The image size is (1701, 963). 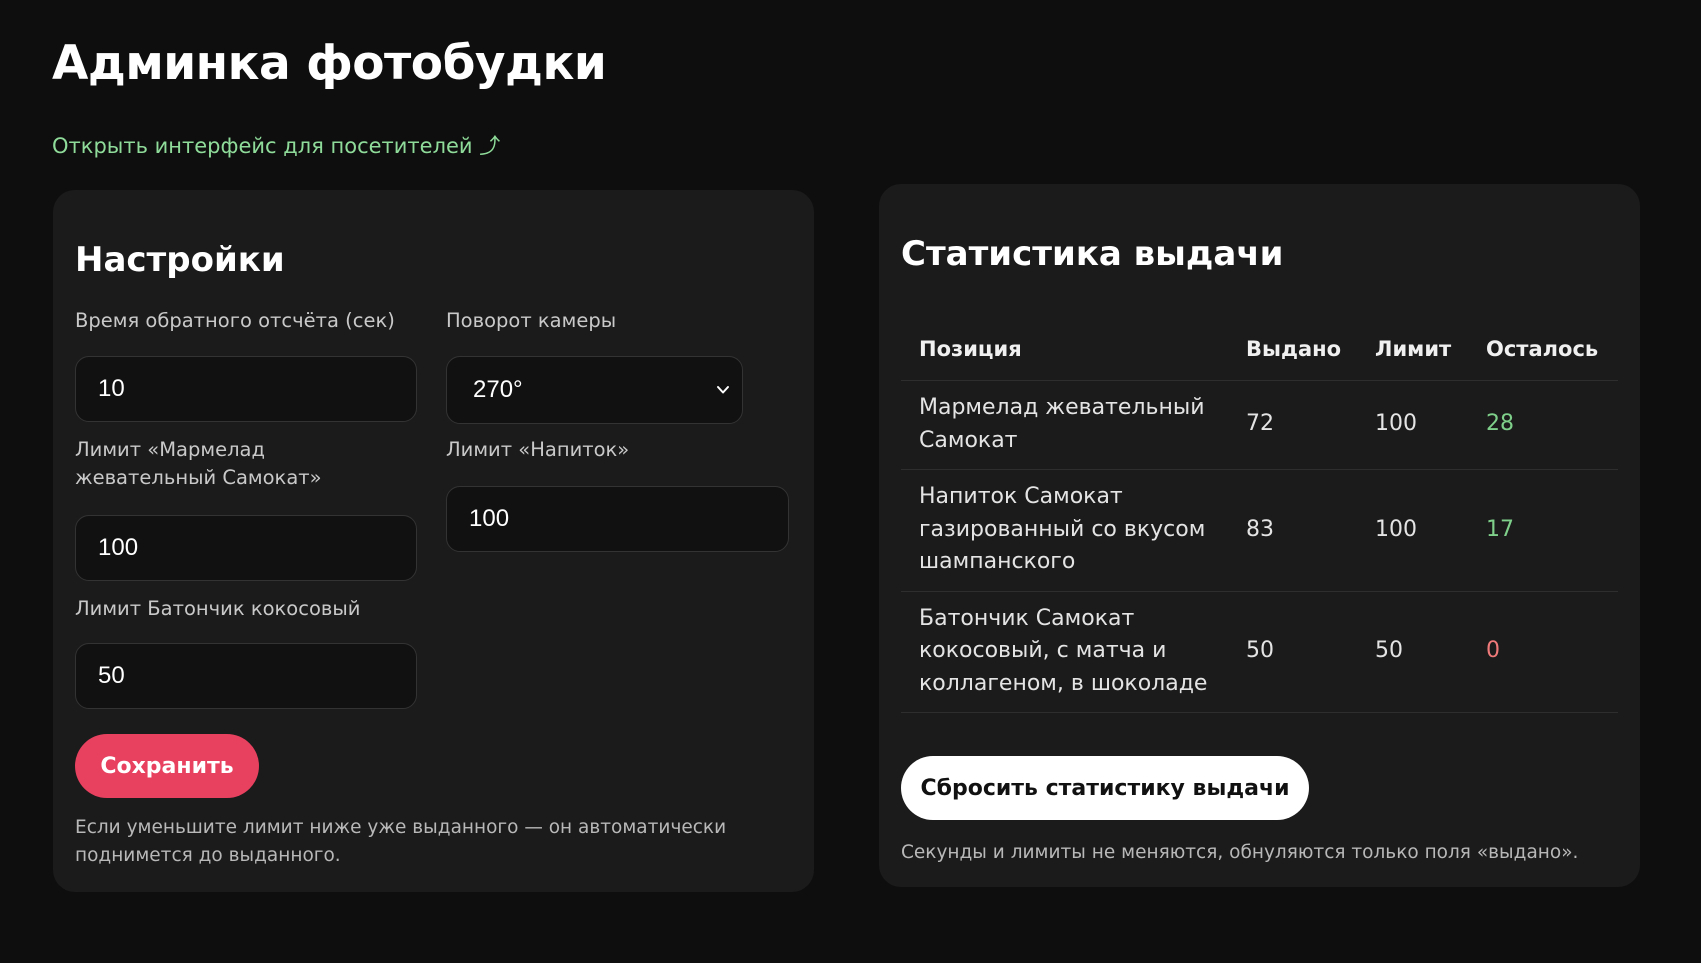 What do you see at coordinates (180, 260) in the screenshot?
I see `settings-title: Настройки` at bounding box center [180, 260].